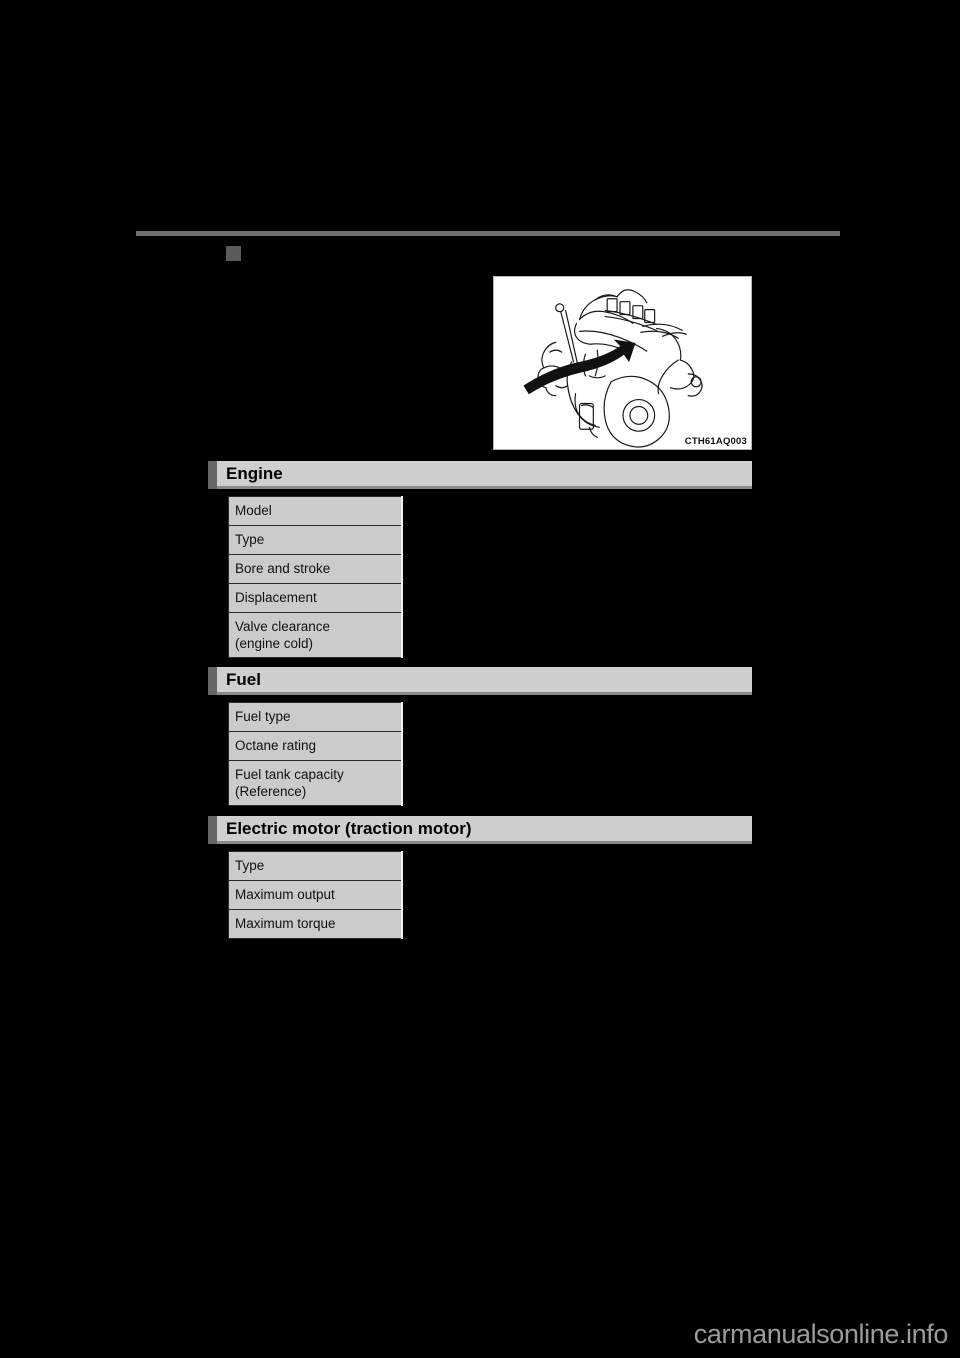  I want to click on section-header-engine: Engine, so click(480, 475).